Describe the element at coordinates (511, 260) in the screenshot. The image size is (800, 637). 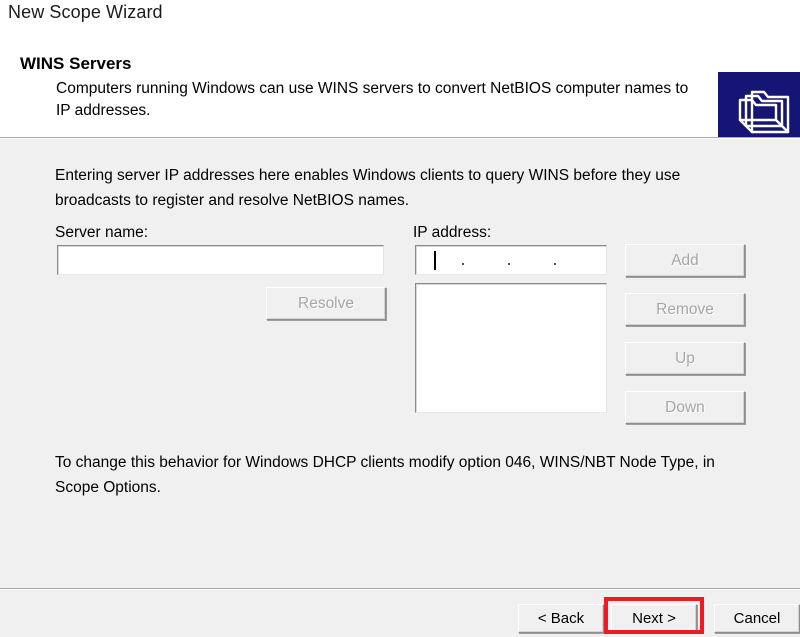
I see `ip-address-input` at that location.